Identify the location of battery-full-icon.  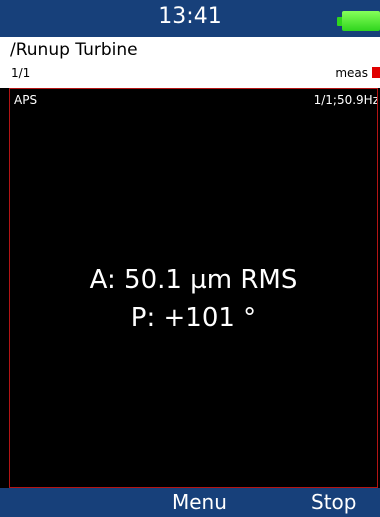
(361, 21).